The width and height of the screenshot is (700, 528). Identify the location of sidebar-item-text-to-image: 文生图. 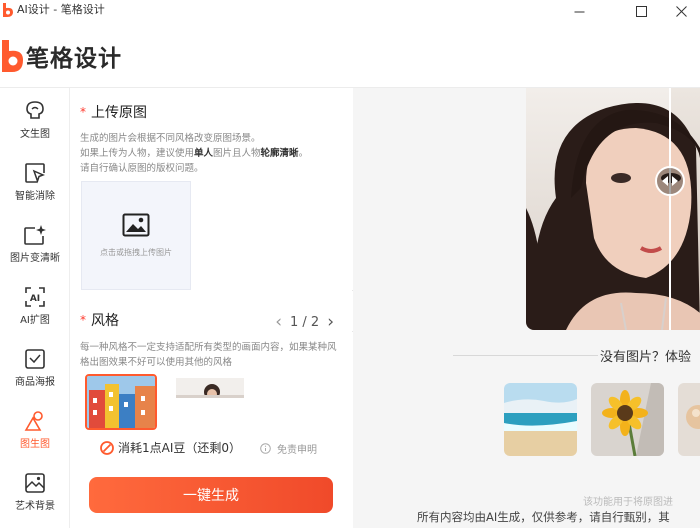
(35, 124).